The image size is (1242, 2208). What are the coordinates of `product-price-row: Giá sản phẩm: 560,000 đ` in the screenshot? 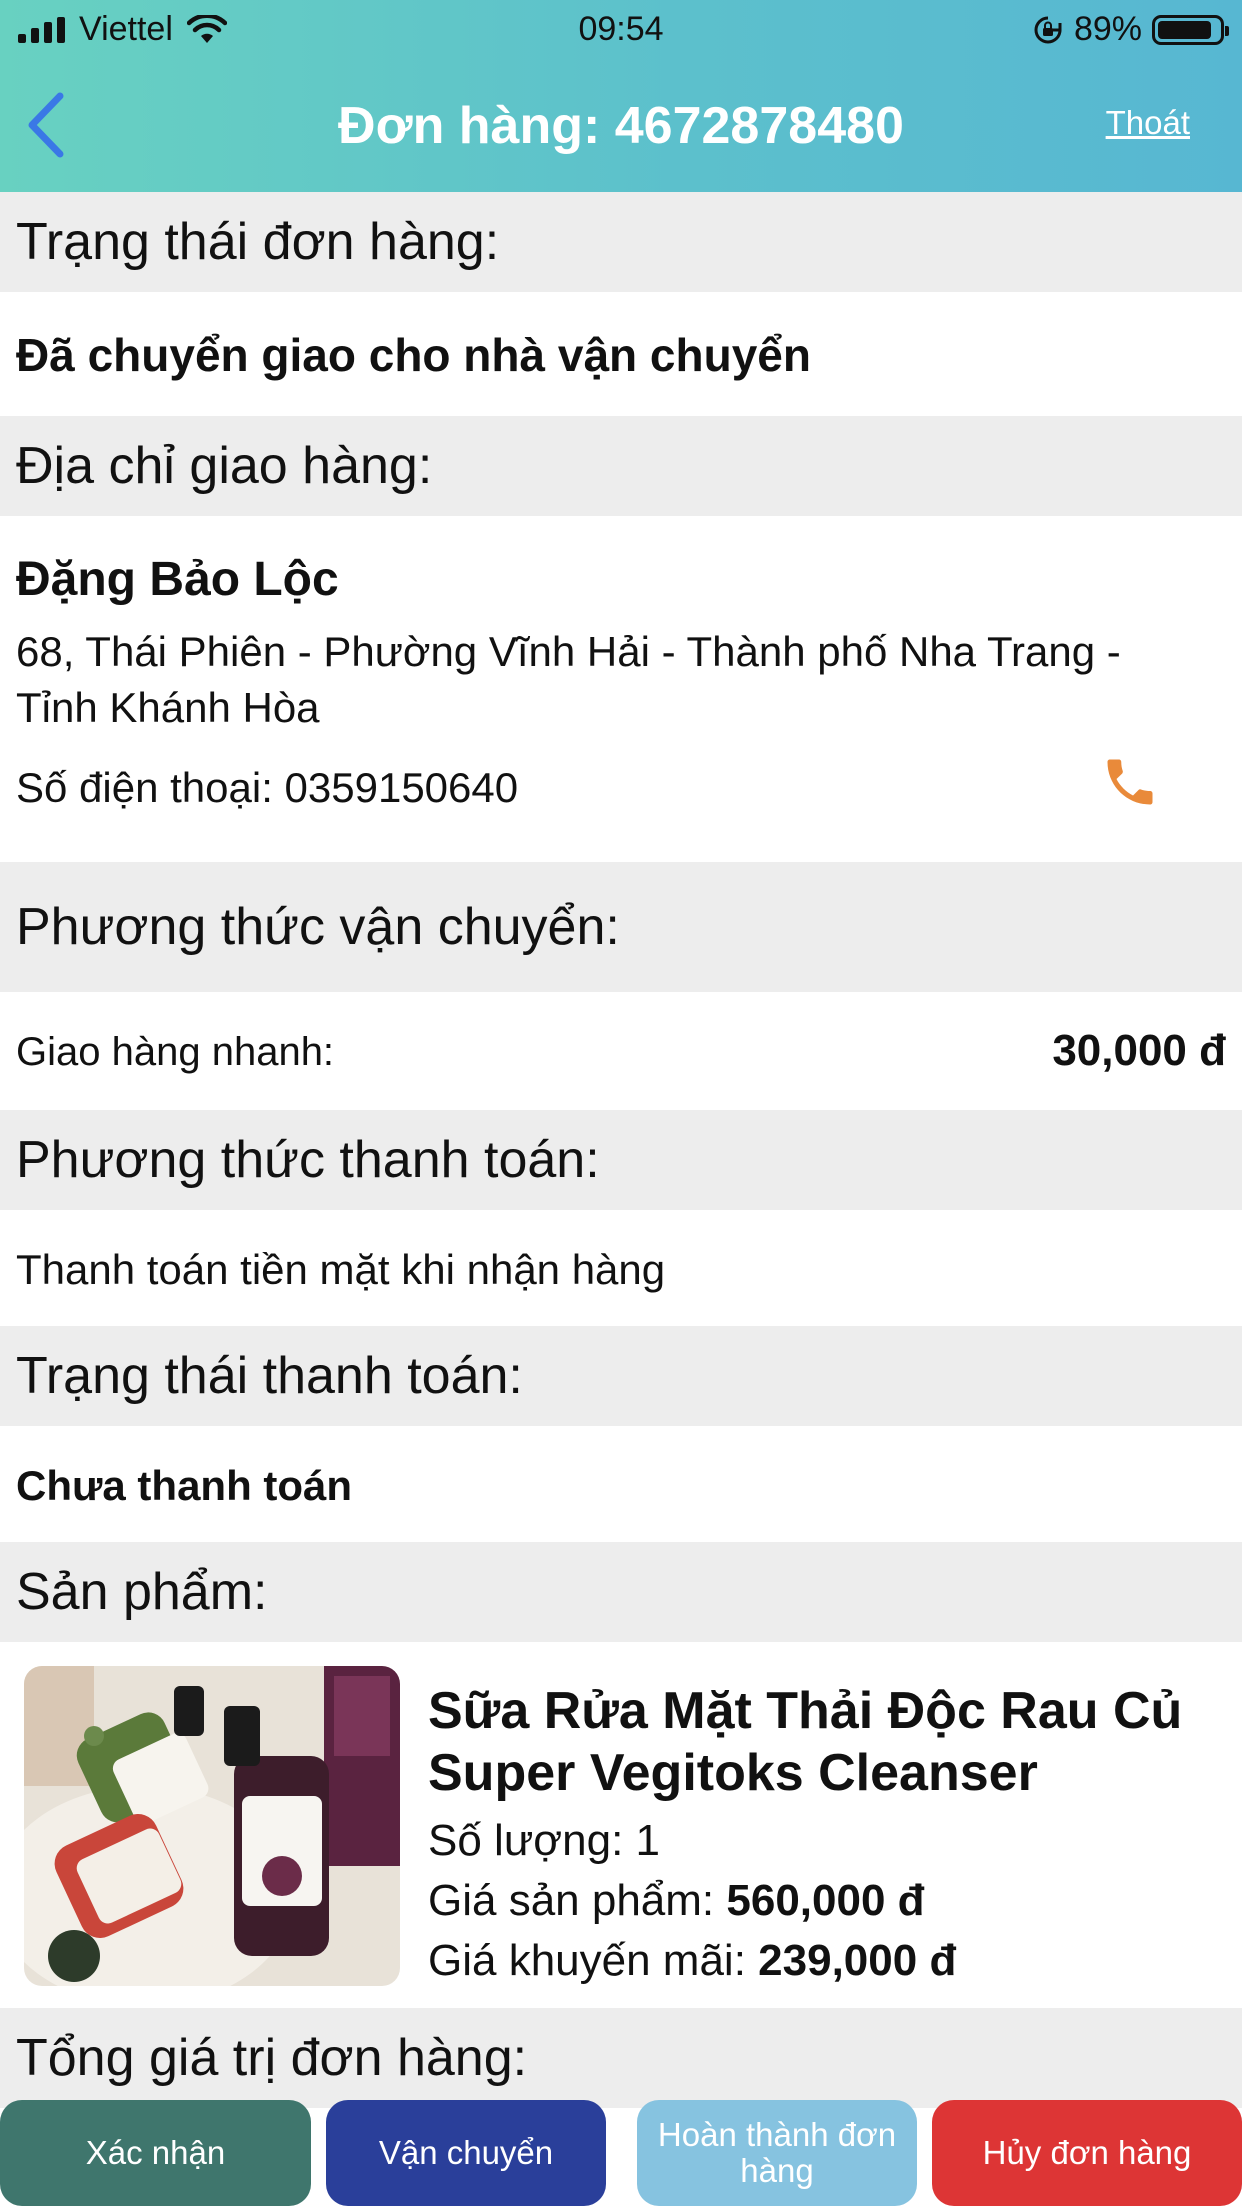 It's located at (676, 1901).